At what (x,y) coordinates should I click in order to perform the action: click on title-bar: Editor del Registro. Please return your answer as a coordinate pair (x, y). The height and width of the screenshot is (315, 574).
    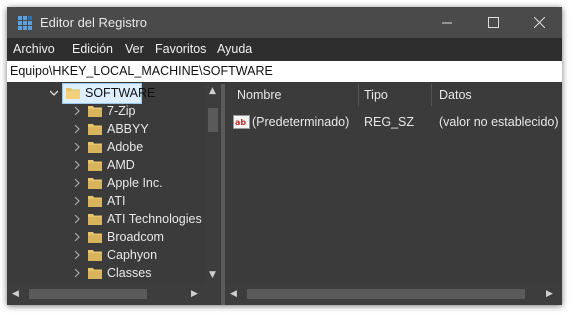
    Looking at the image, I should click on (284, 22).